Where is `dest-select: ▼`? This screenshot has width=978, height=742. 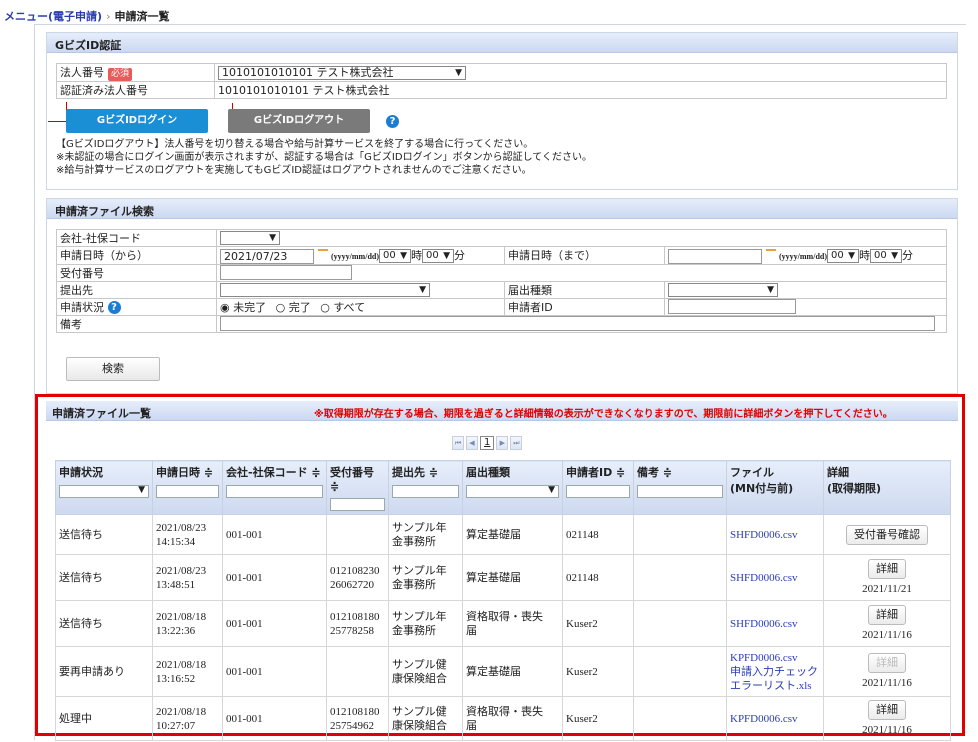
dest-select: ▼ is located at coordinates (325, 289).